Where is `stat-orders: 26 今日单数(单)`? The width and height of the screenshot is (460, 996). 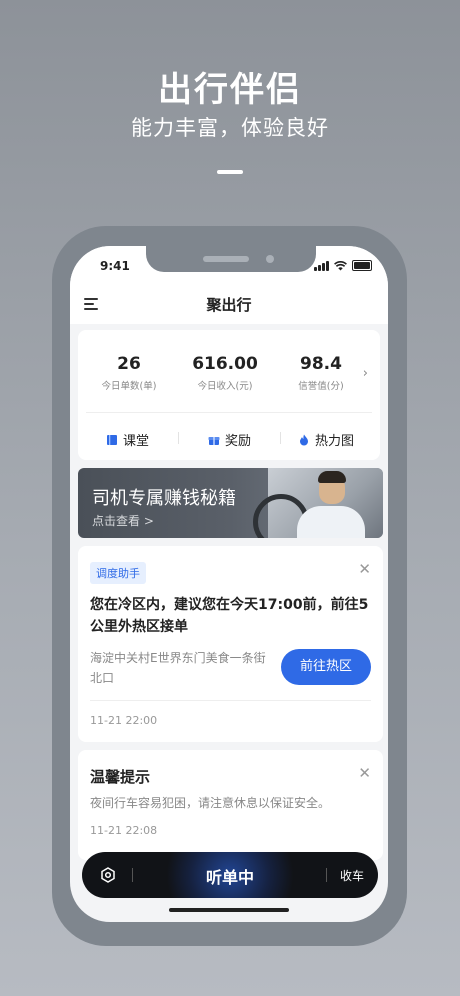 stat-orders: 26 今日单数(单) is located at coordinates (129, 373).